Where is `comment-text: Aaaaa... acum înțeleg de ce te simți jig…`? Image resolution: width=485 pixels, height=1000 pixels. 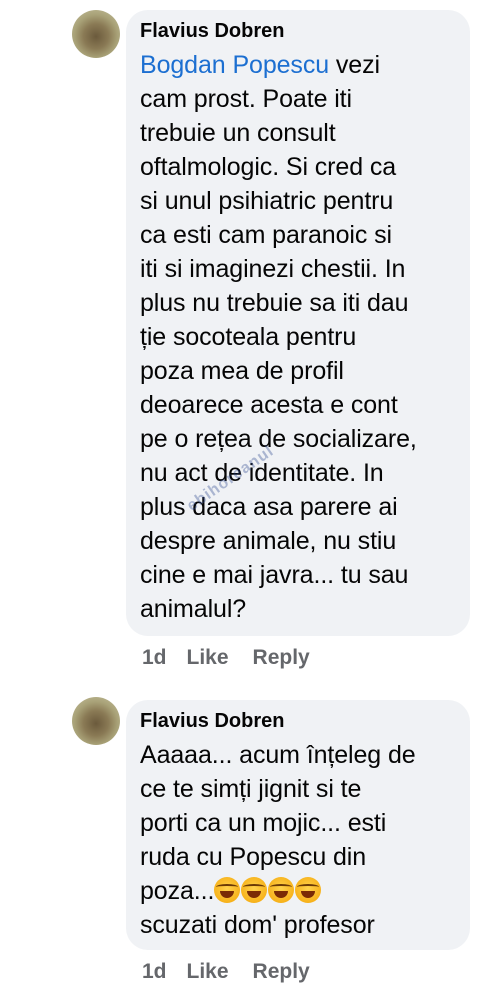
comment-text: Aaaaa... acum înțeleg de ce te simți jig… is located at coordinates (298, 840).